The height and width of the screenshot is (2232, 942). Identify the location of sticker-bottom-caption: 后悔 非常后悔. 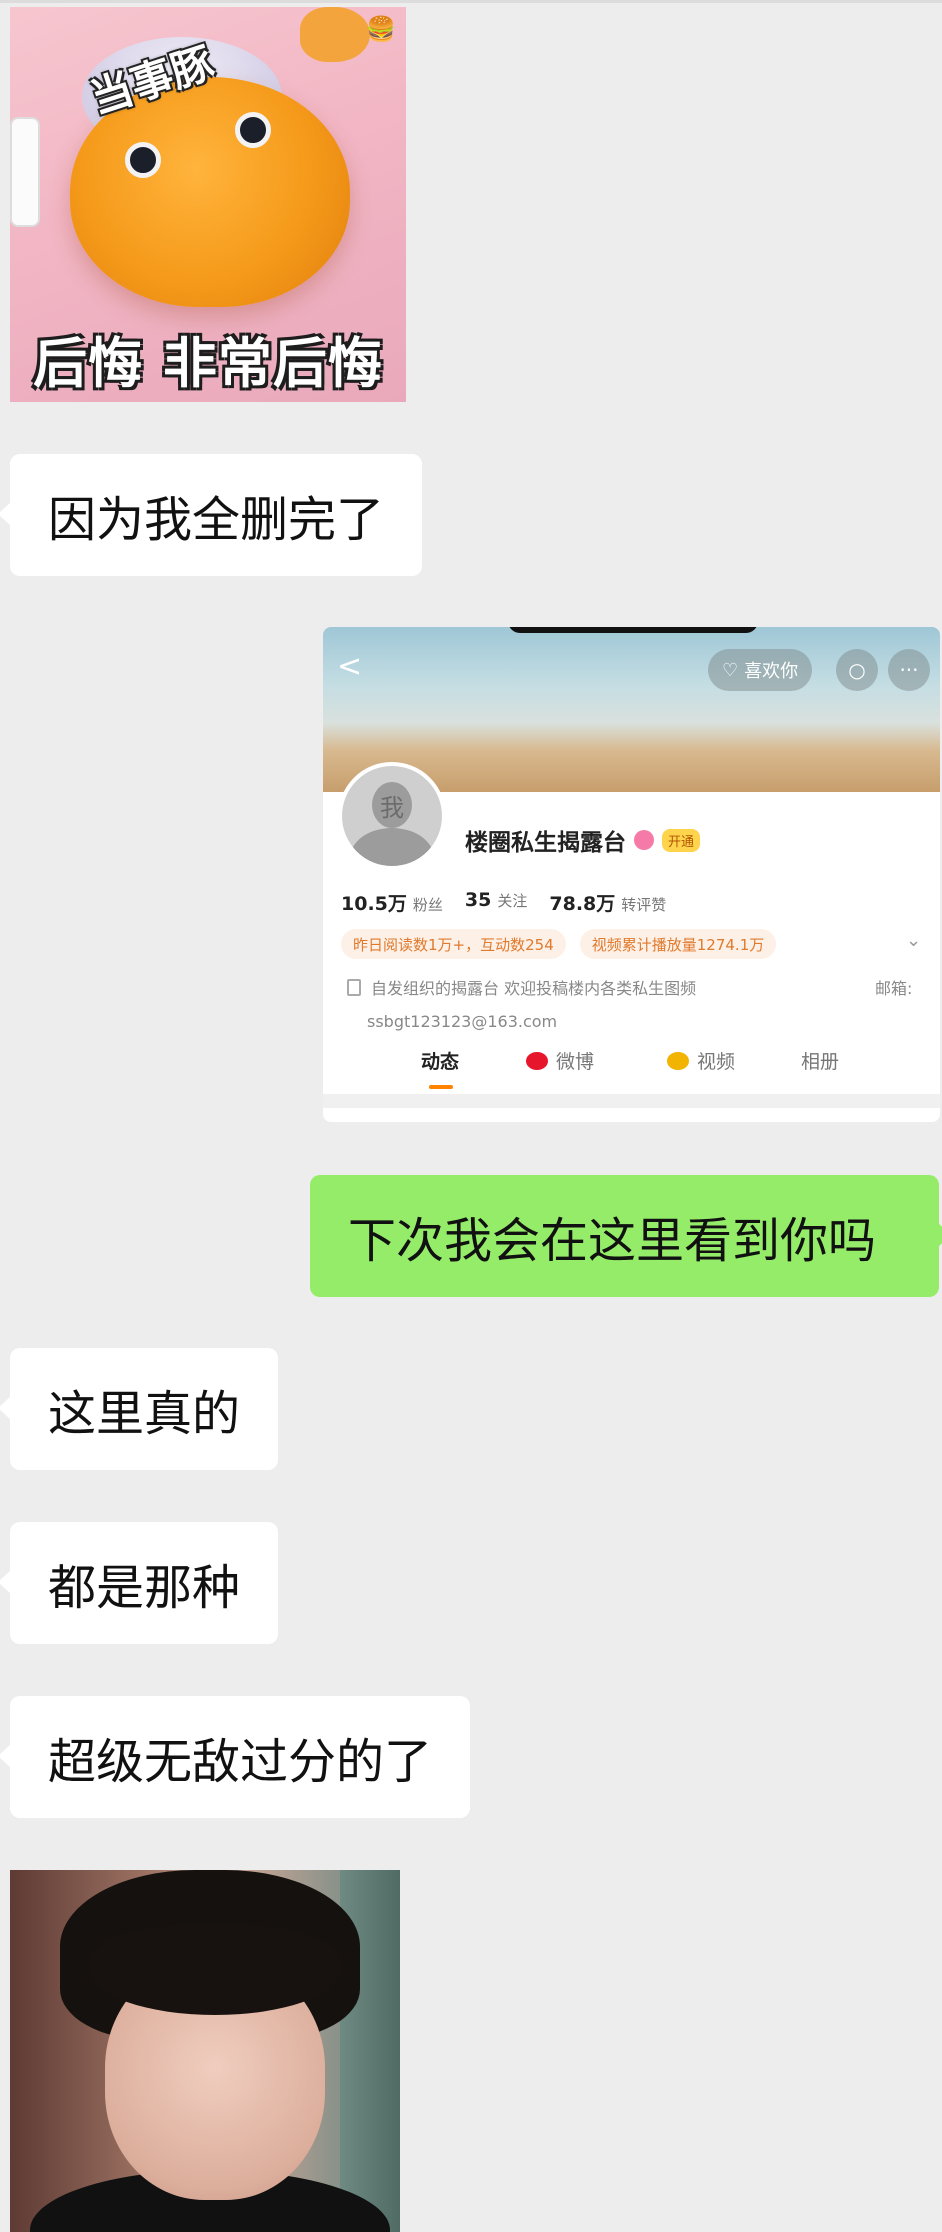
(208, 363).